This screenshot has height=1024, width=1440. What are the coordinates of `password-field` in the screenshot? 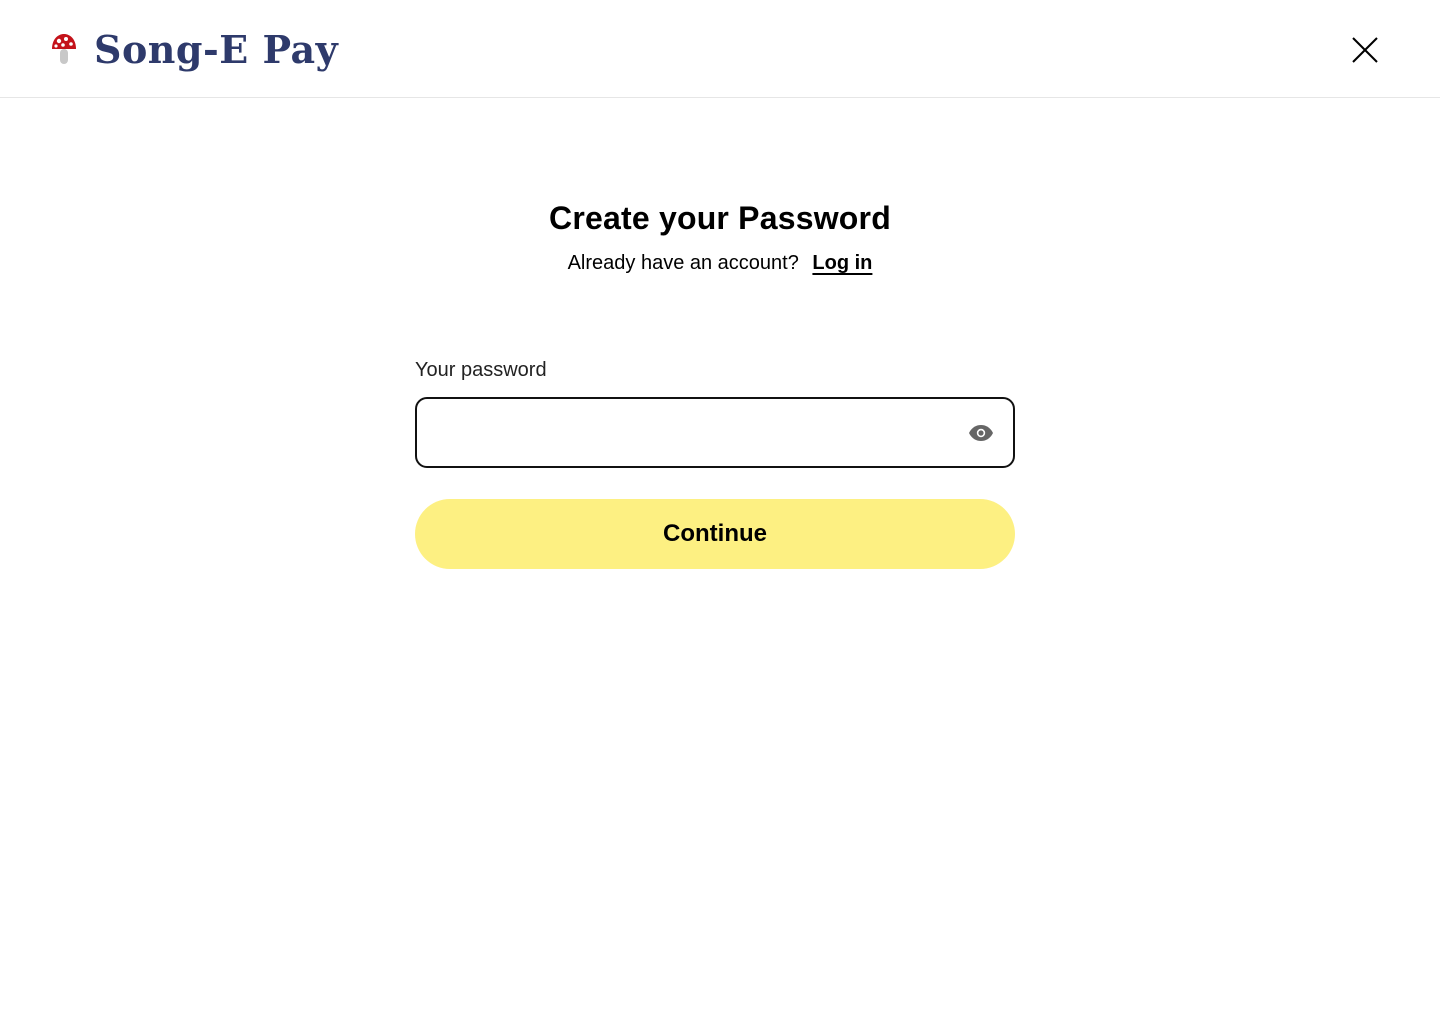 It's located at (715, 432).